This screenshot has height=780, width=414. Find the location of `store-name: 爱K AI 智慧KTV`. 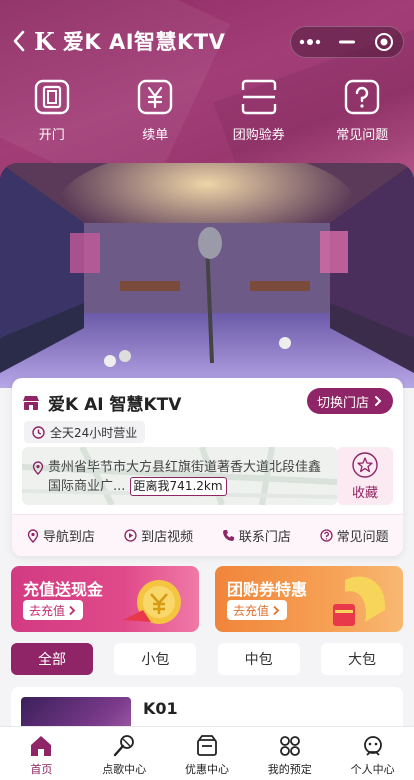

store-name: 爱K AI 智慧KTV is located at coordinates (115, 405).